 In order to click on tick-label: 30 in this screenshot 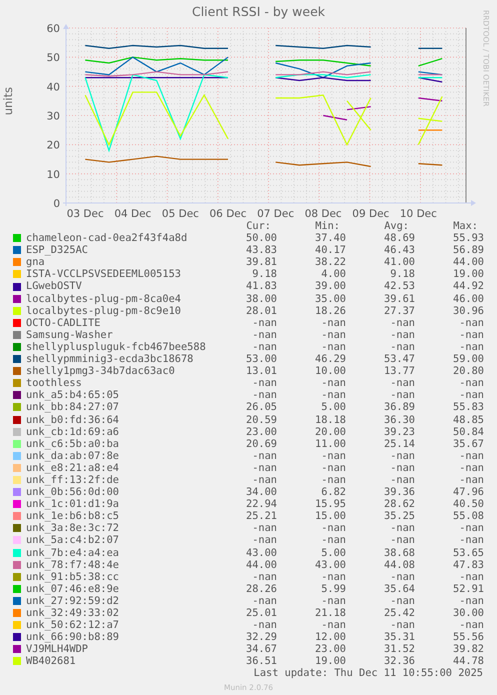, I will do `click(53, 116)`.